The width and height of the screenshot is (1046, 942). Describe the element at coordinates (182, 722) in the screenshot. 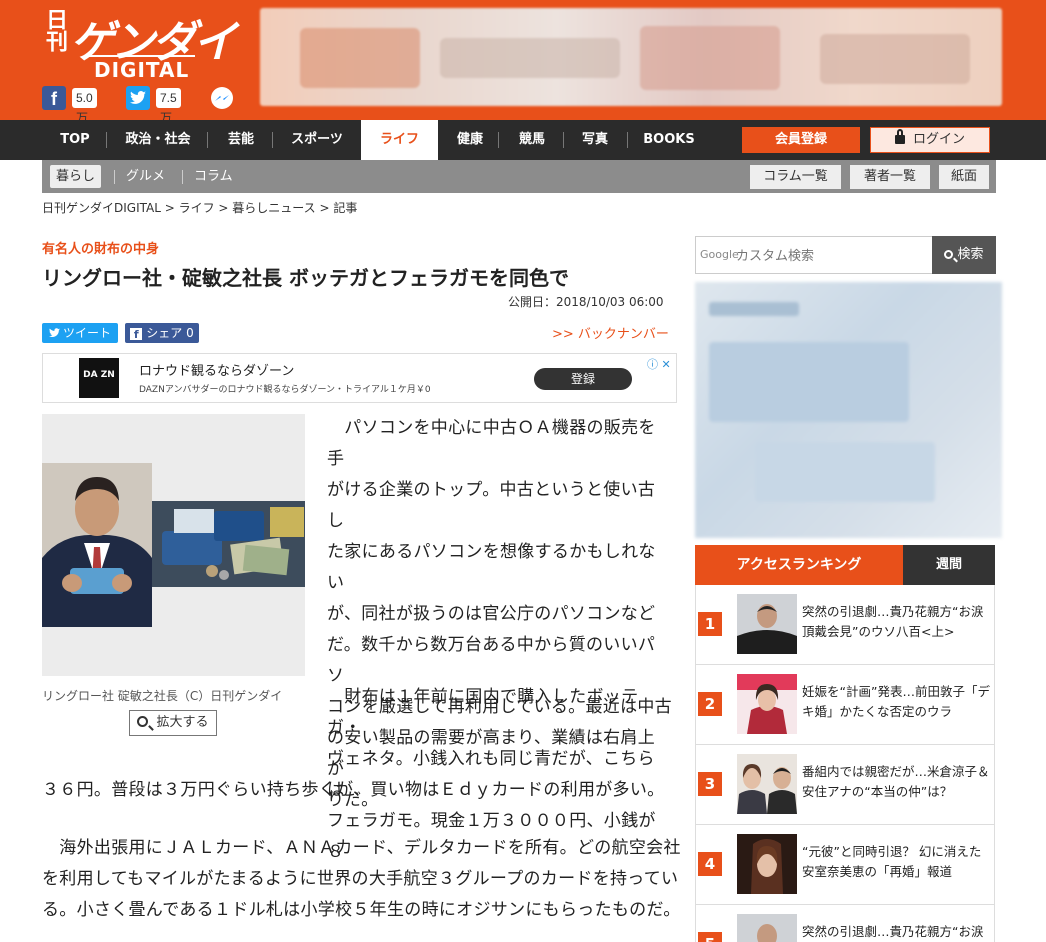

I see `zoom-label: 拡大する` at that location.